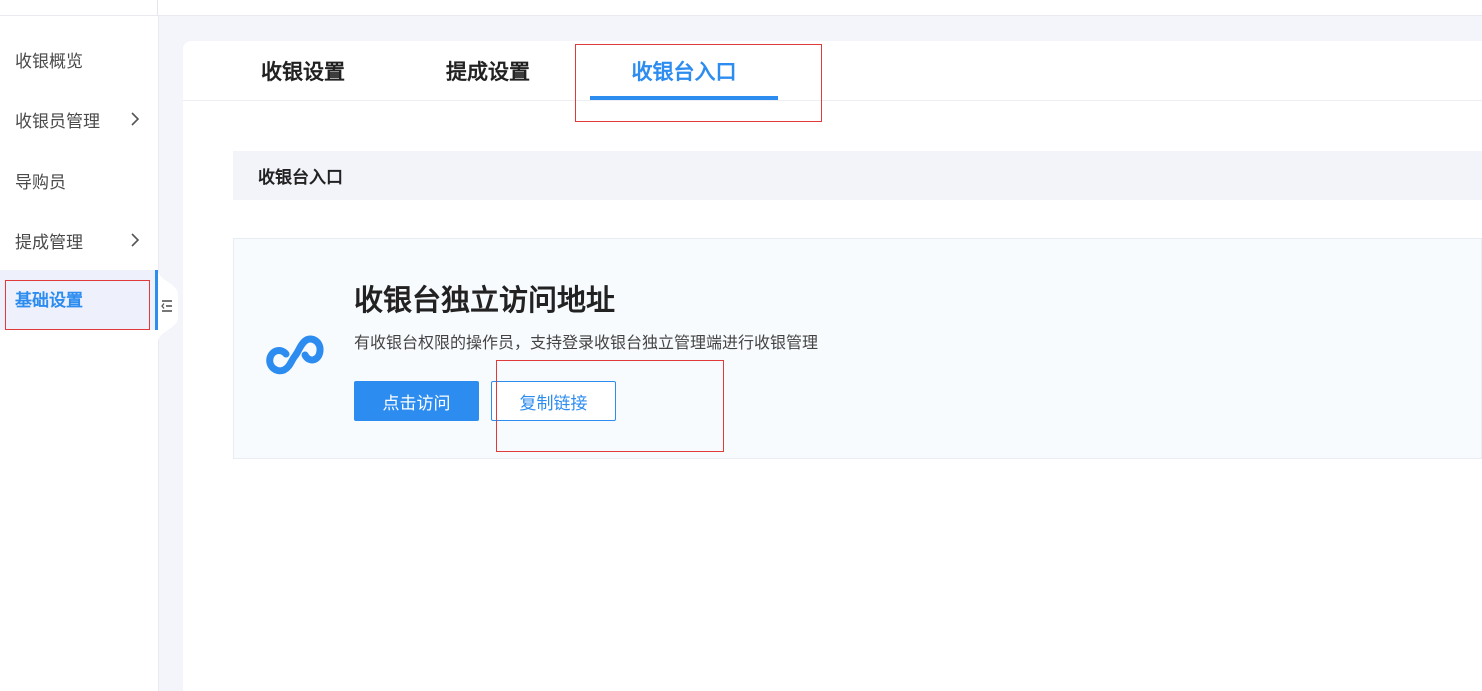 The height and width of the screenshot is (691, 1482). I want to click on sidebar-item-shopping-guide: 导购员, so click(79, 180).